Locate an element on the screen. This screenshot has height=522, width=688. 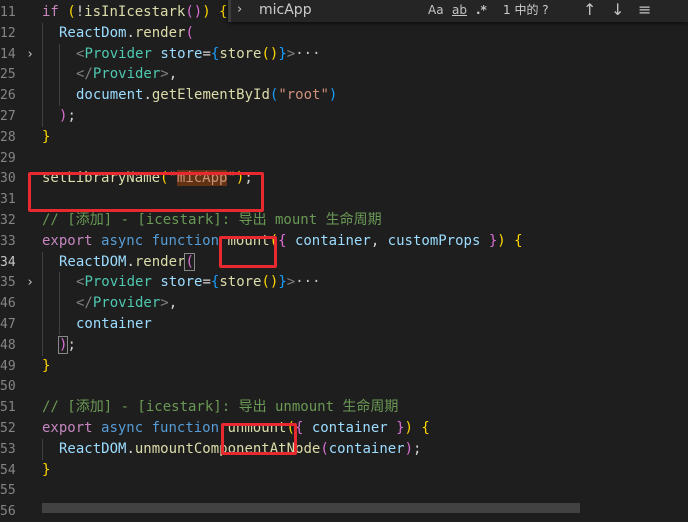
code-line: 50 is located at coordinates (344, 386).